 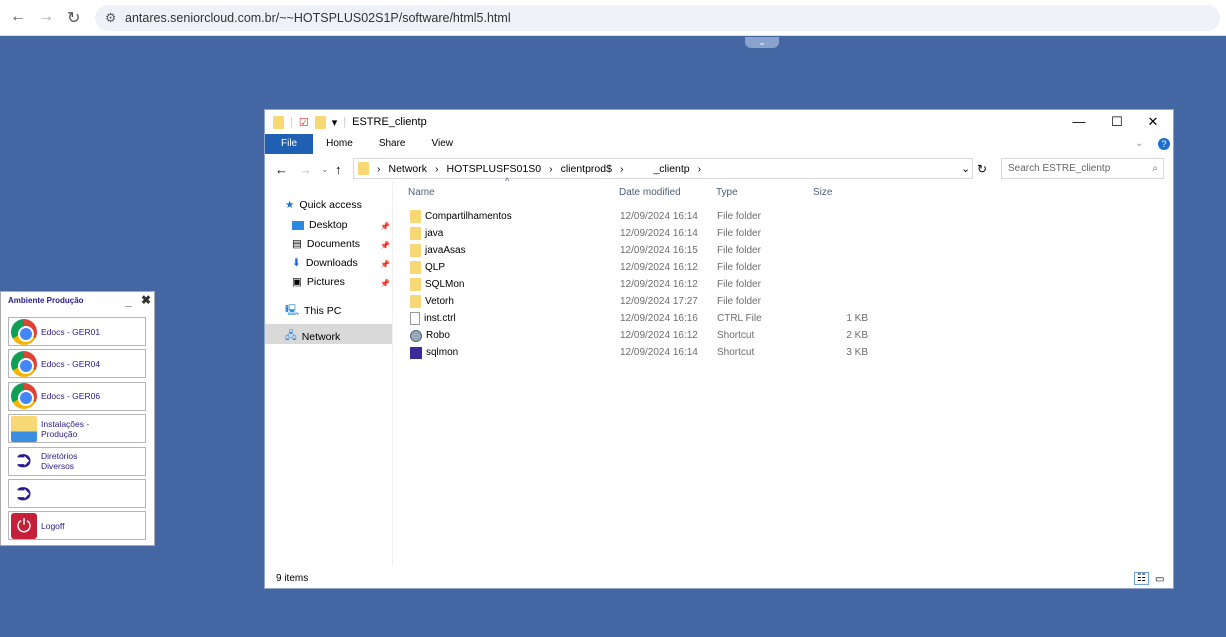 I want to click on help-icon: ?, so click(x=1164, y=144).